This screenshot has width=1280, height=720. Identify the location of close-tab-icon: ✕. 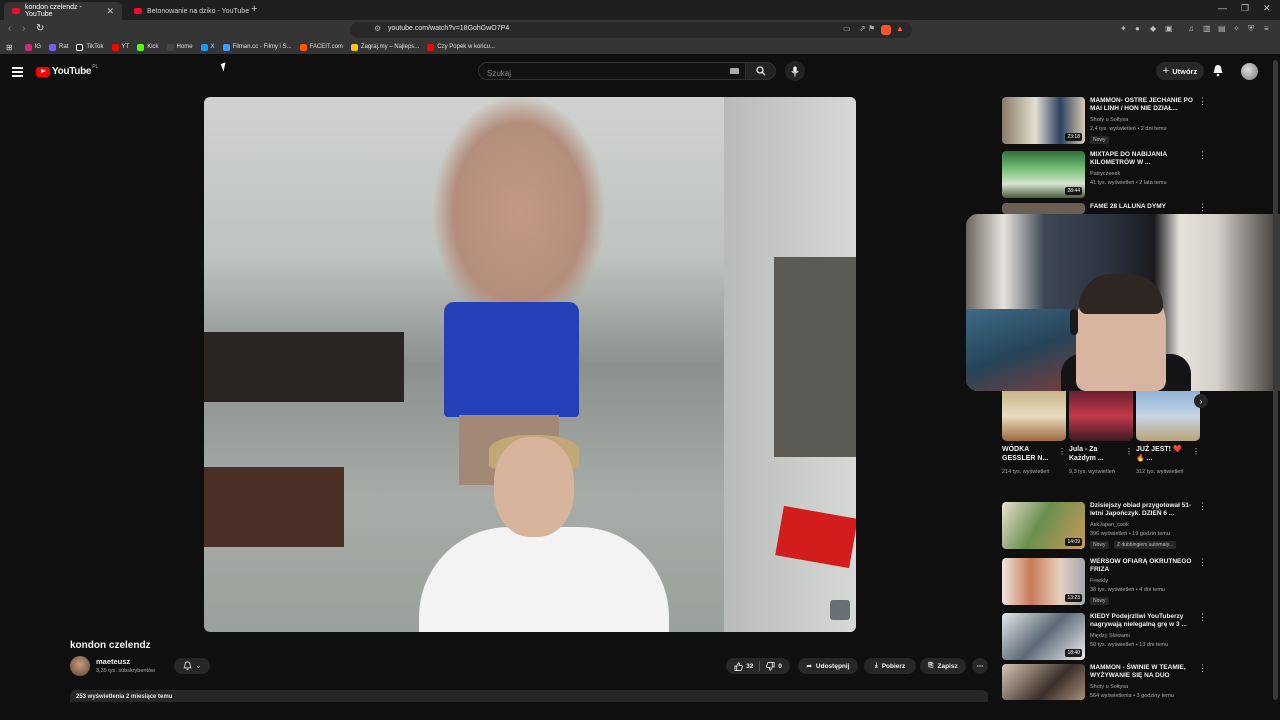
(110, 11).